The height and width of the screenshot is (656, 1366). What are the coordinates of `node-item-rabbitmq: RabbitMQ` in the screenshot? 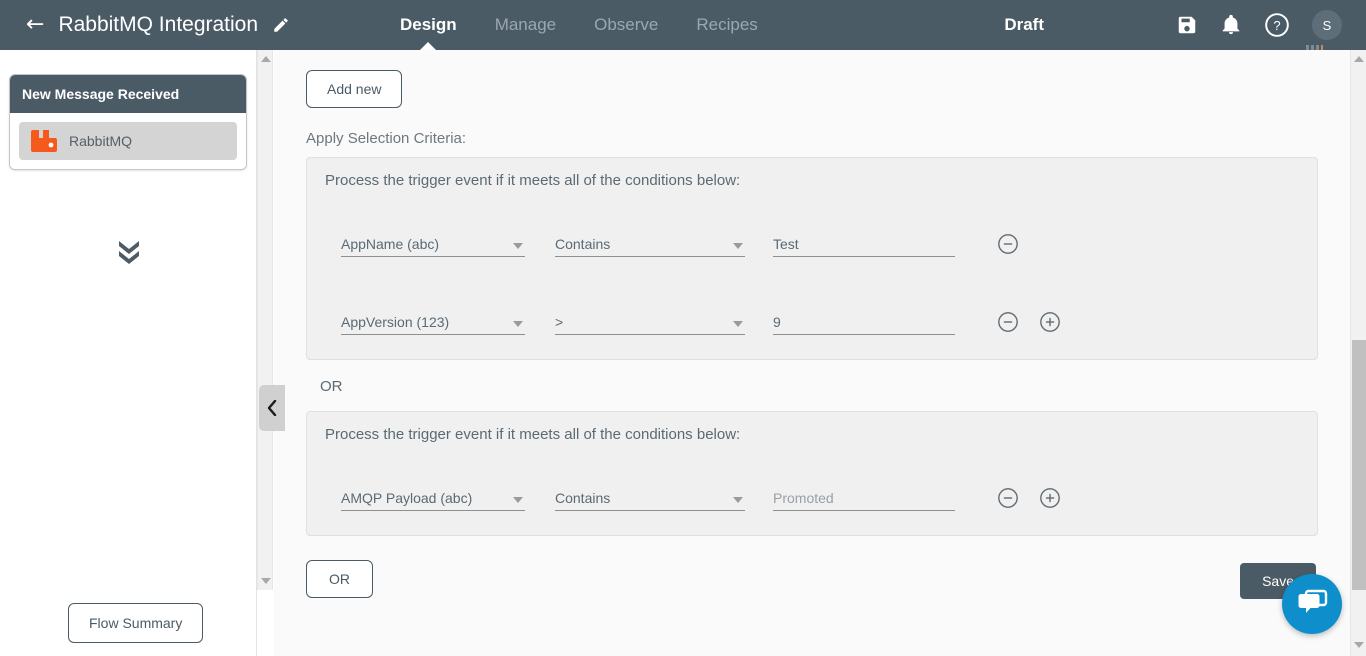 It's located at (128, 141).